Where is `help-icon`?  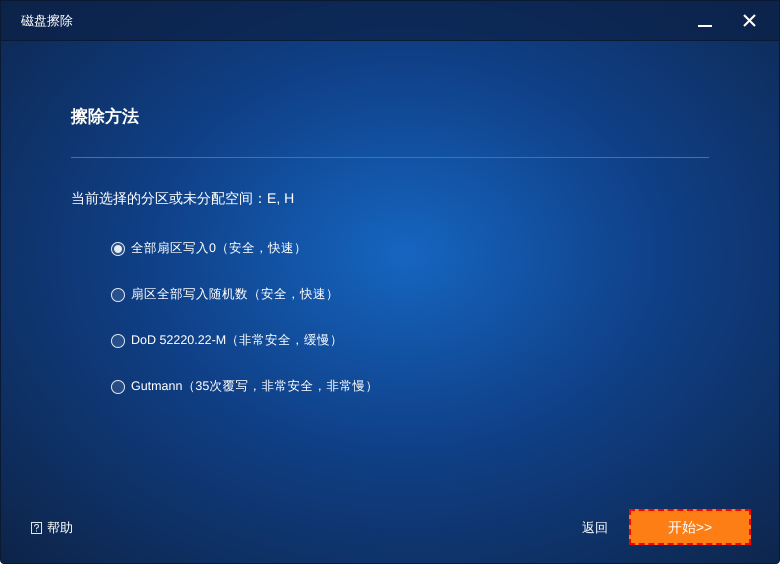
help-icon is located at coordinates (36, 528).